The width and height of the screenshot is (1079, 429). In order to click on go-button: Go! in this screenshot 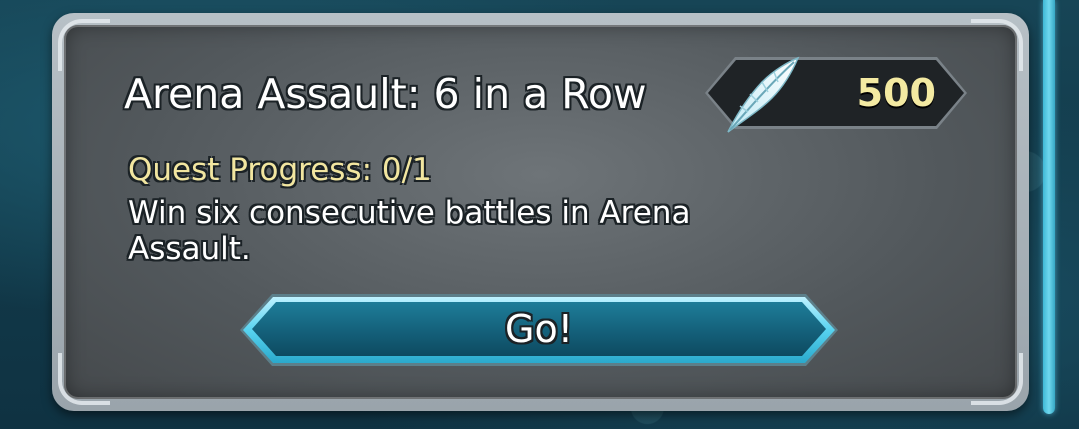, I will do `click(539, 330)`.